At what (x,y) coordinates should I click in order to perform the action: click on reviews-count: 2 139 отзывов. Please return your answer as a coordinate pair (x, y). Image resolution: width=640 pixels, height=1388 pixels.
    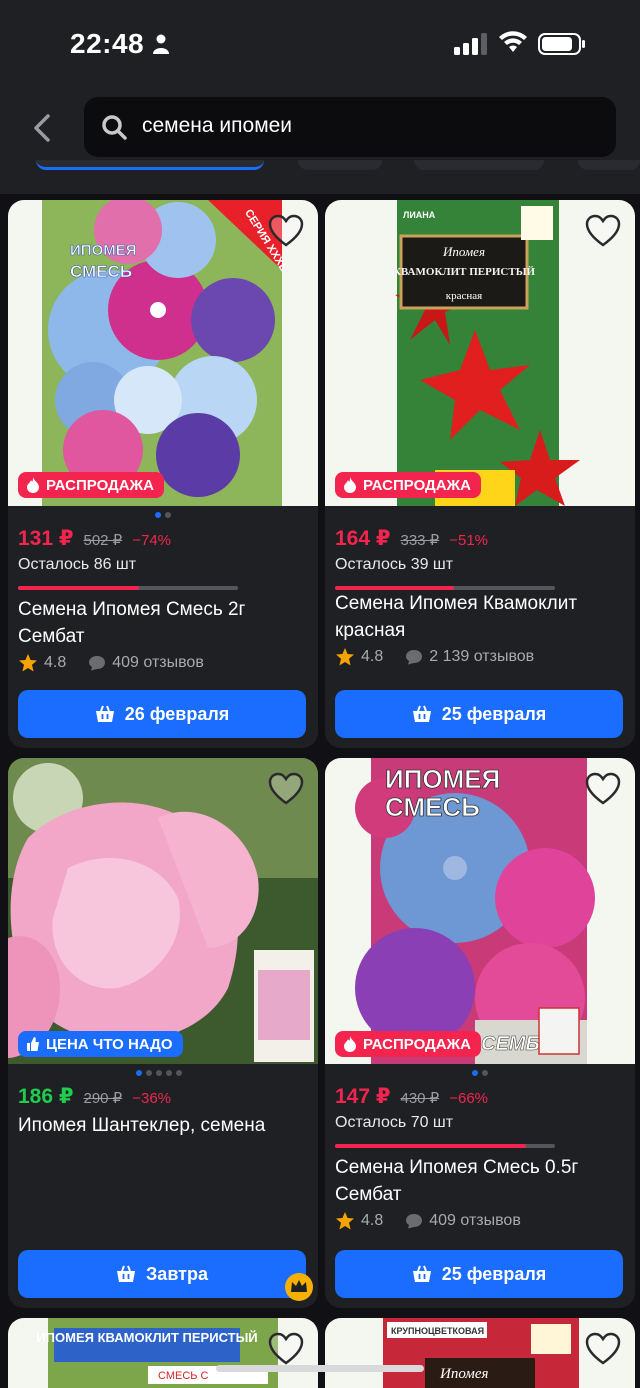
    Looking at the image, I should click on (482, 656).